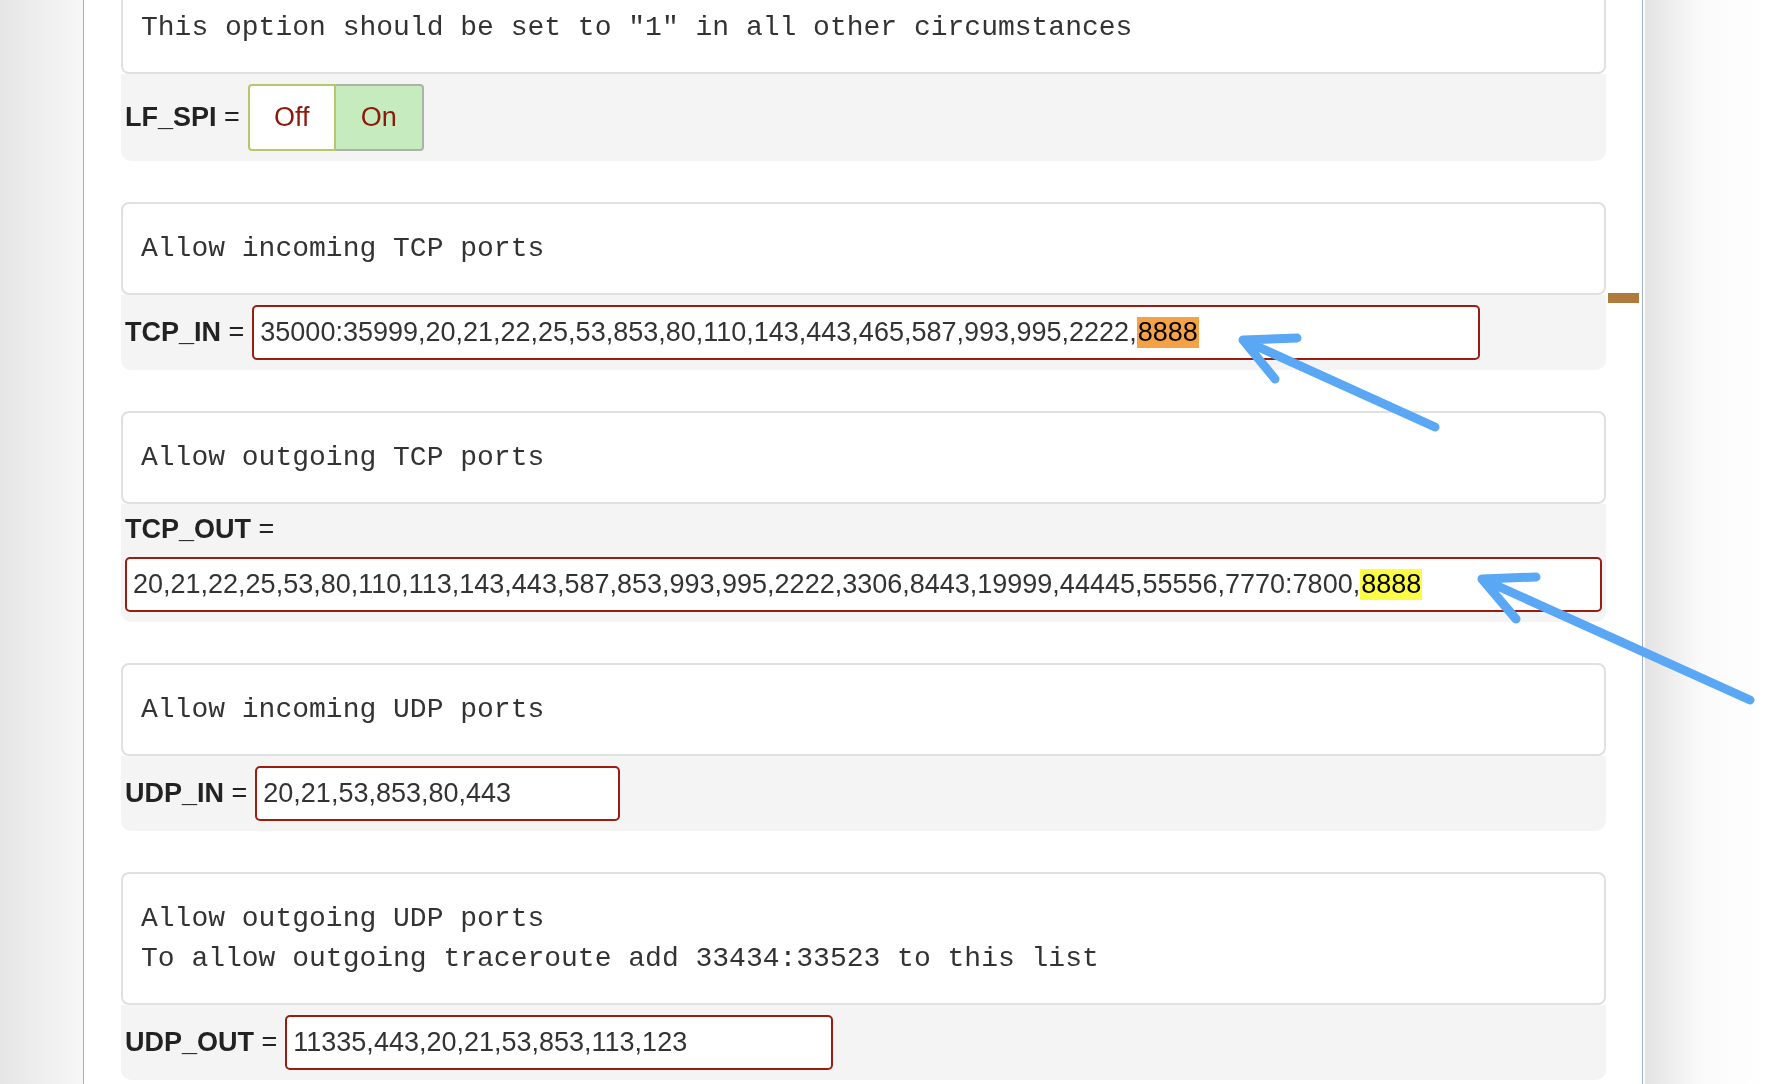  What do you see at coordinates (343, 710) in the screenshot?
I see `description-text: Allow incoming UDP ports` at bounding box center [343, 710].